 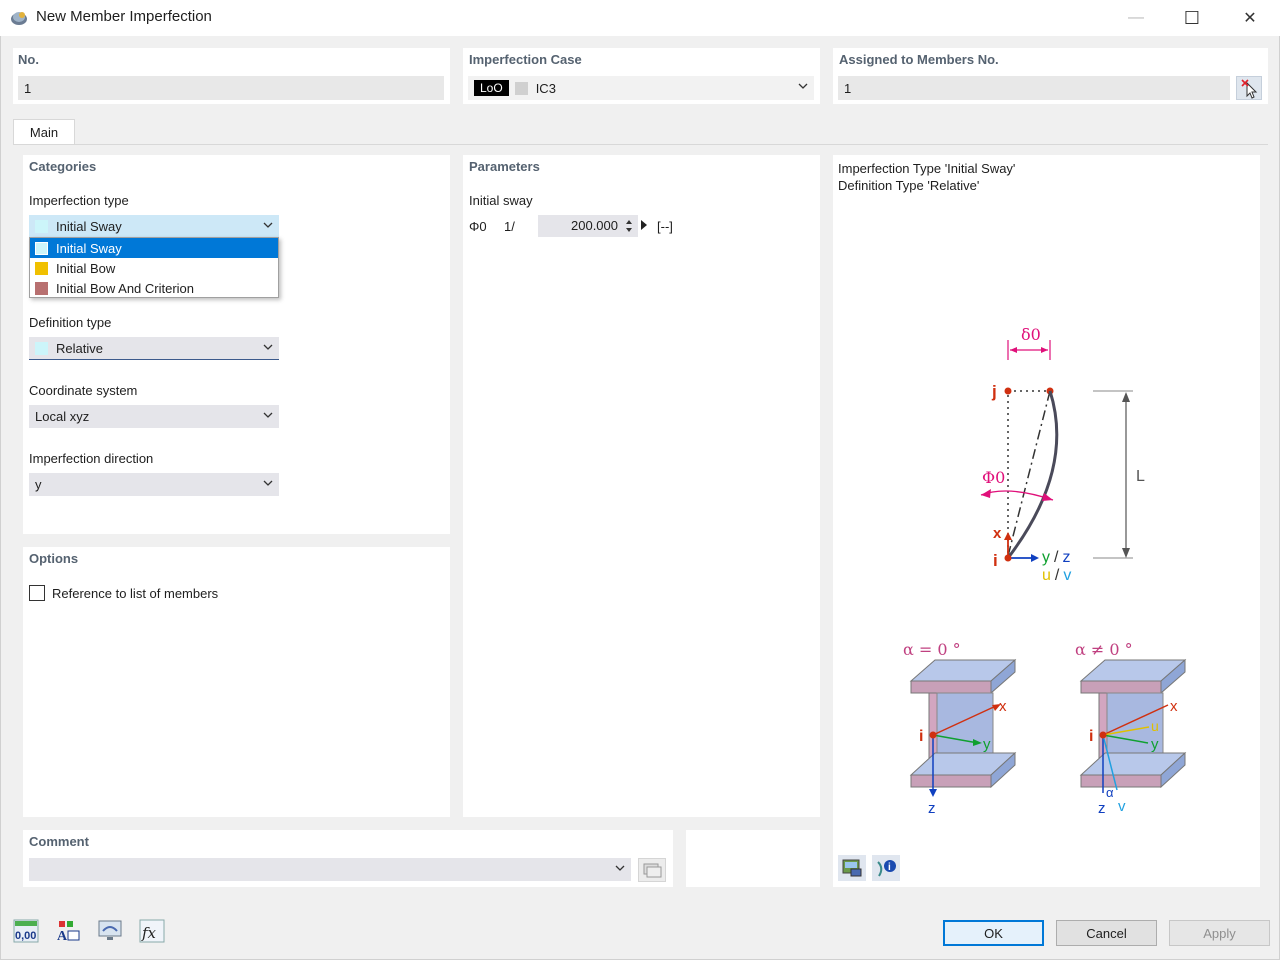 What do you see at coordinates (110, 931) in the screenshot?
I see `view-button` at bounding box center [110, 931].